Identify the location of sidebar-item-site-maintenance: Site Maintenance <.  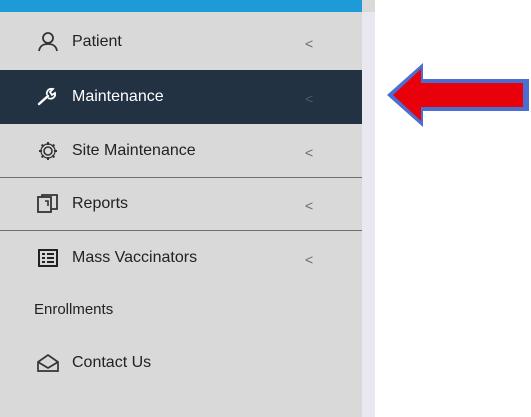
(181, 151).